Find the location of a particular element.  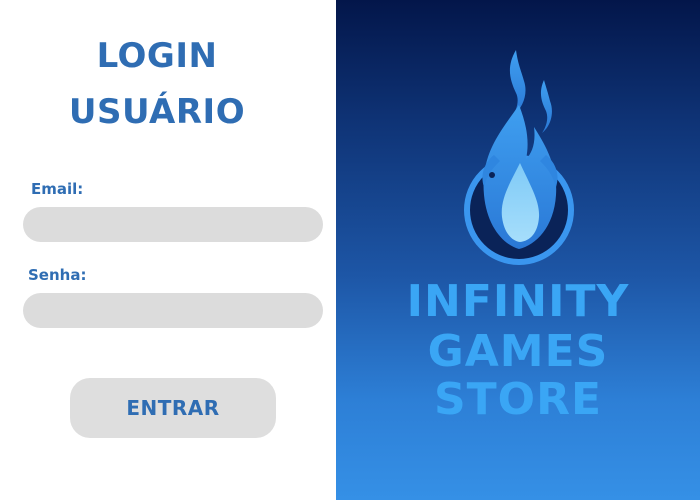

page-title-line-1: LOGIN is located at coordinates (157, 56).